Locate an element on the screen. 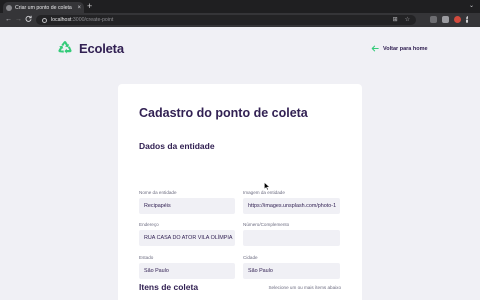  number-label: Número/Complemento is located at coordinates (266, 224).